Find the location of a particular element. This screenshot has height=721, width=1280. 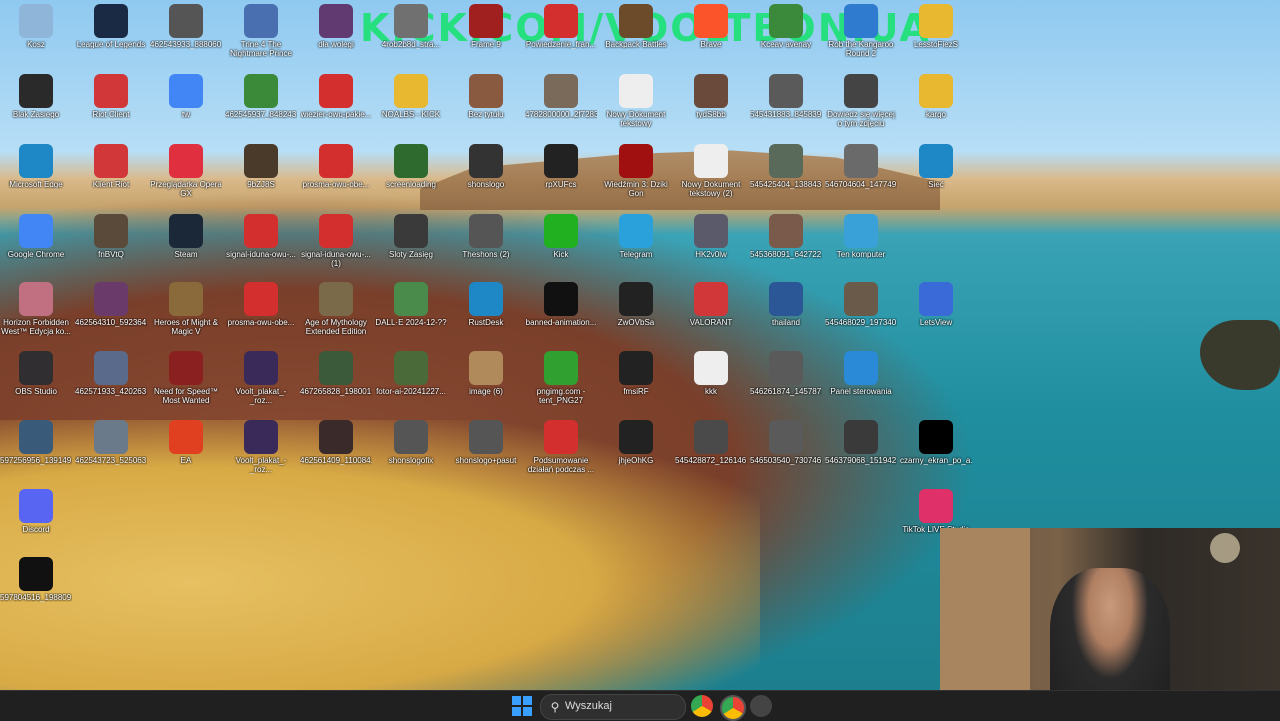

desktop-icon: League of Legends is located at coordinates (111, 26).